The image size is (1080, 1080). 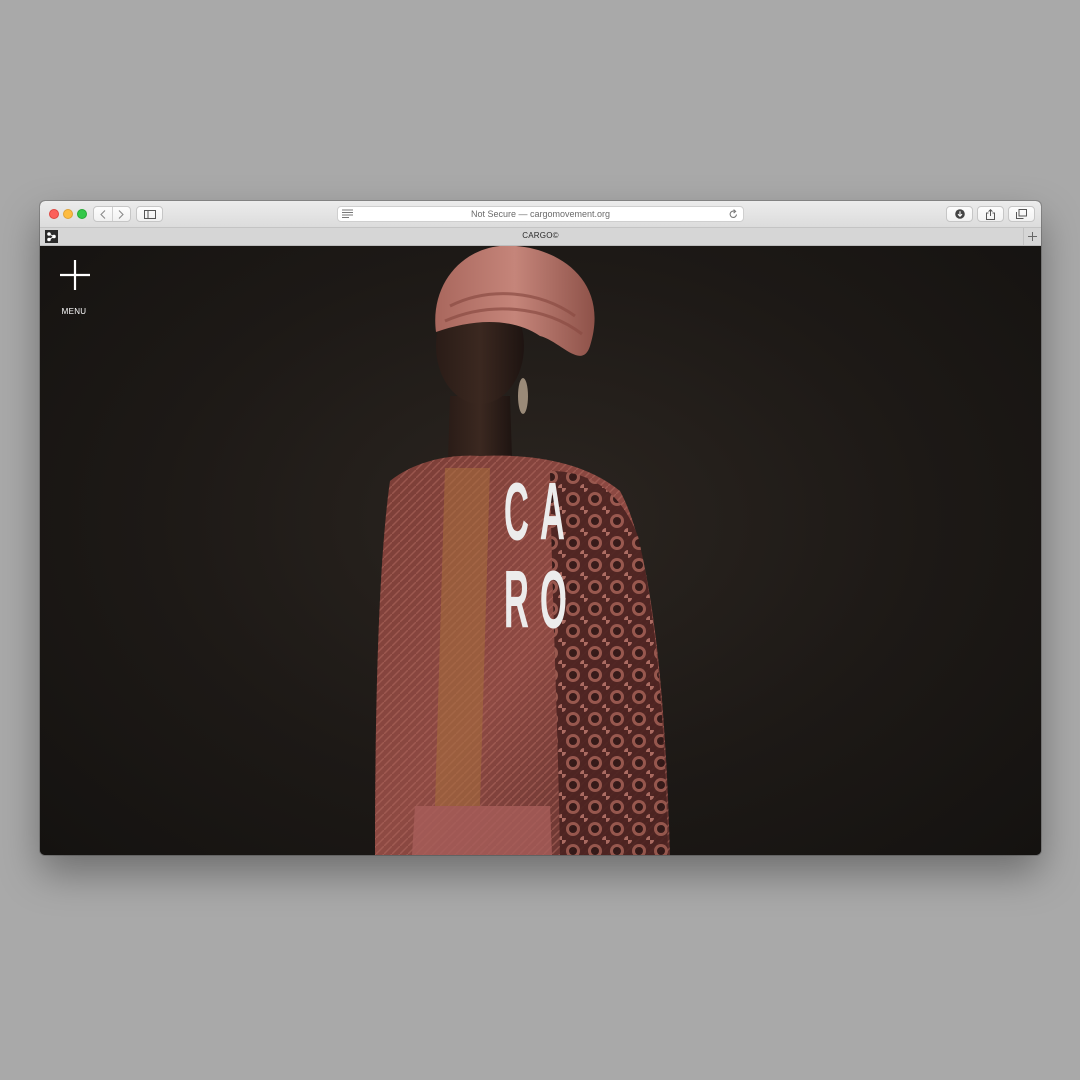 I want to click on wordmark-letter: R, so click(x=516, y=599).